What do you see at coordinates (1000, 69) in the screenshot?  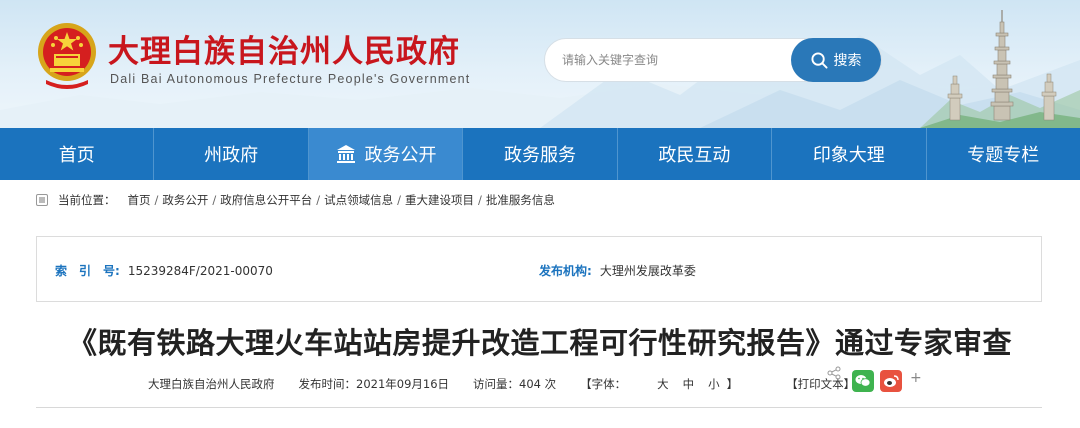 I see `pagoda-illustration` at bounding box center [1000, 69].